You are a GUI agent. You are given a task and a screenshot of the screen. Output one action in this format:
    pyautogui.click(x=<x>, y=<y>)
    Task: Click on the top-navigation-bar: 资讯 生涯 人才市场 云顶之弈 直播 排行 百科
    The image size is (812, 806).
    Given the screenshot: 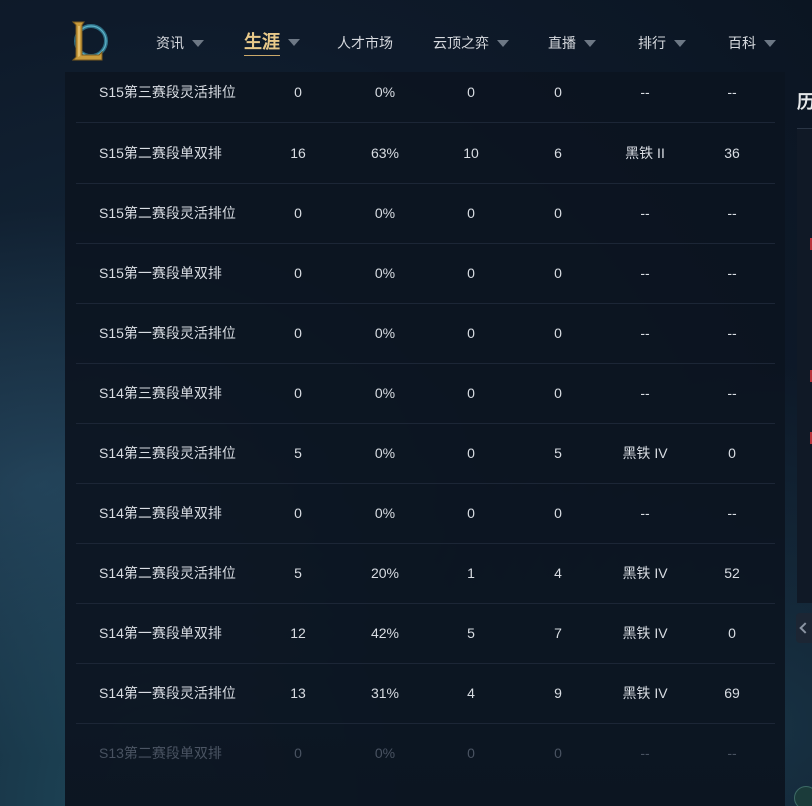 What is the action you would take?
    pyautogui.click(x=406, y=36)
    